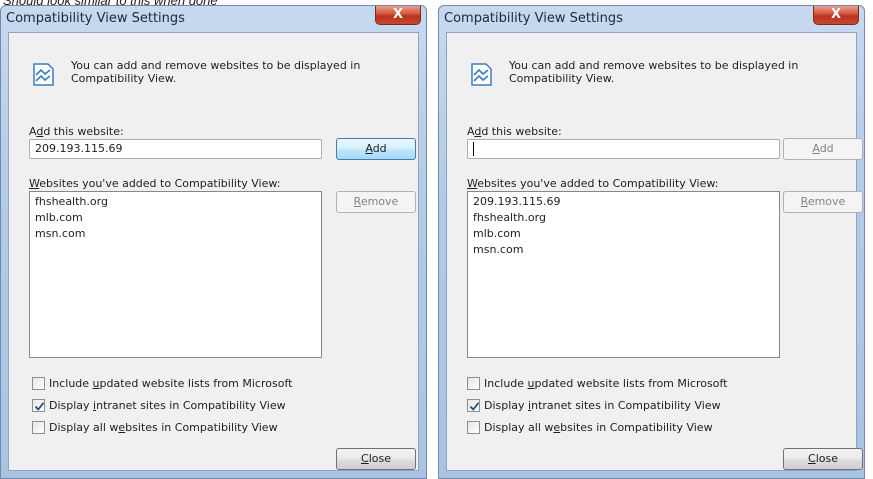 The height and width of the screenshot is (479, 873). What do you see at coordinates (623, 149) in the screenshot?
I see `add-website-input` at bounding box center [623, 149].